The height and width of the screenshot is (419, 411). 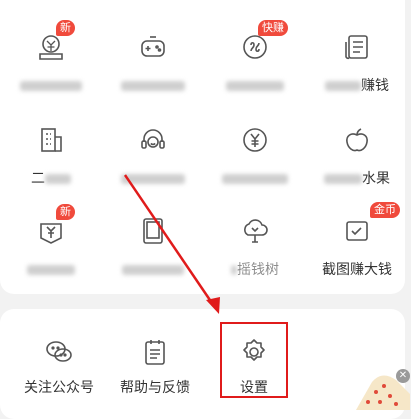 I want to click on grid-item-cash, so click(x=255, y=163).